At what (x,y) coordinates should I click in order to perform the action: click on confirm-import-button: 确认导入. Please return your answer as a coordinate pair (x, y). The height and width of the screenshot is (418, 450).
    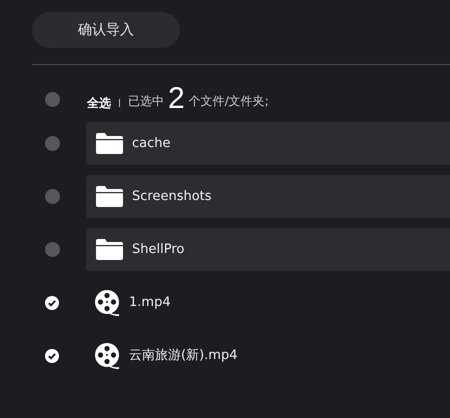
    Looking at the image, I should click on (106, 30).